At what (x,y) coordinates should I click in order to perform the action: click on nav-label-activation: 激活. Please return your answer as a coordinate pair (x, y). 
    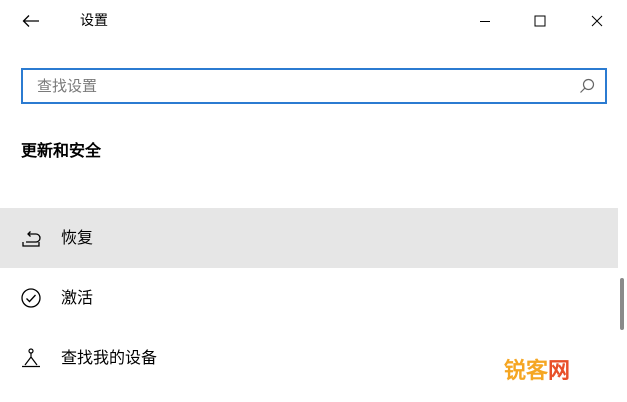
    Looking at the image, I should click on (77, 297).